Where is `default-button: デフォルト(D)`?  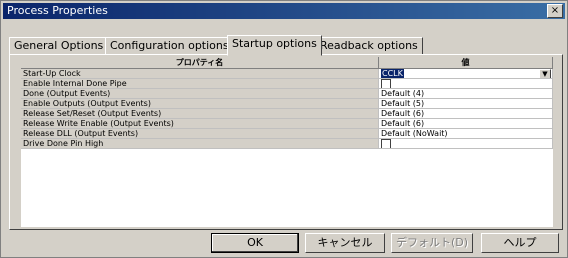 default-button: デフォルト(D) is located at coordinates (432, 243).